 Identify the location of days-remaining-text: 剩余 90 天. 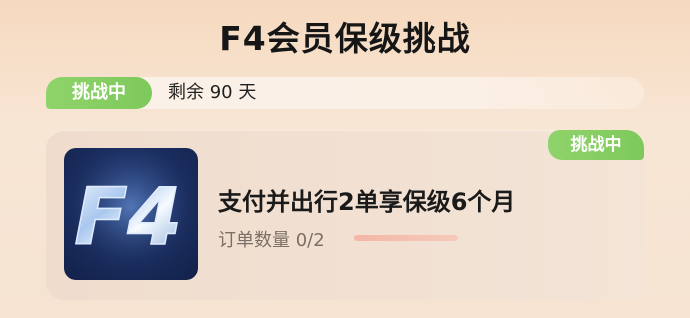
(212, 92).